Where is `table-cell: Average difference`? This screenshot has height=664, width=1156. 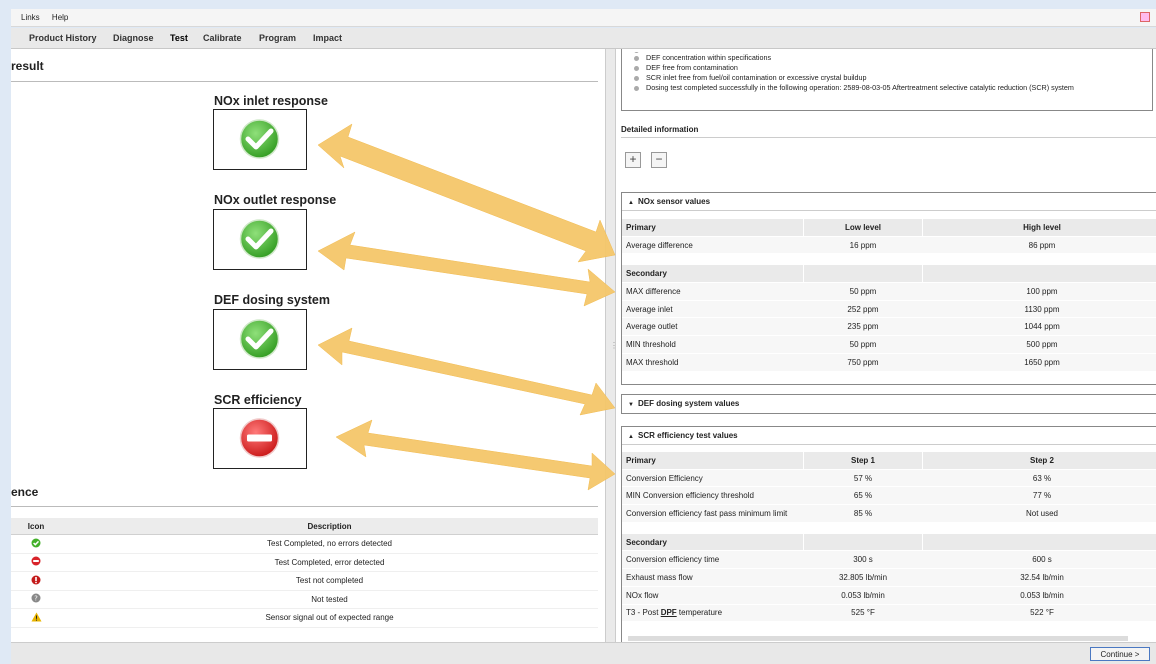
table-cell: Average difference is located at coordinates (713, 245).